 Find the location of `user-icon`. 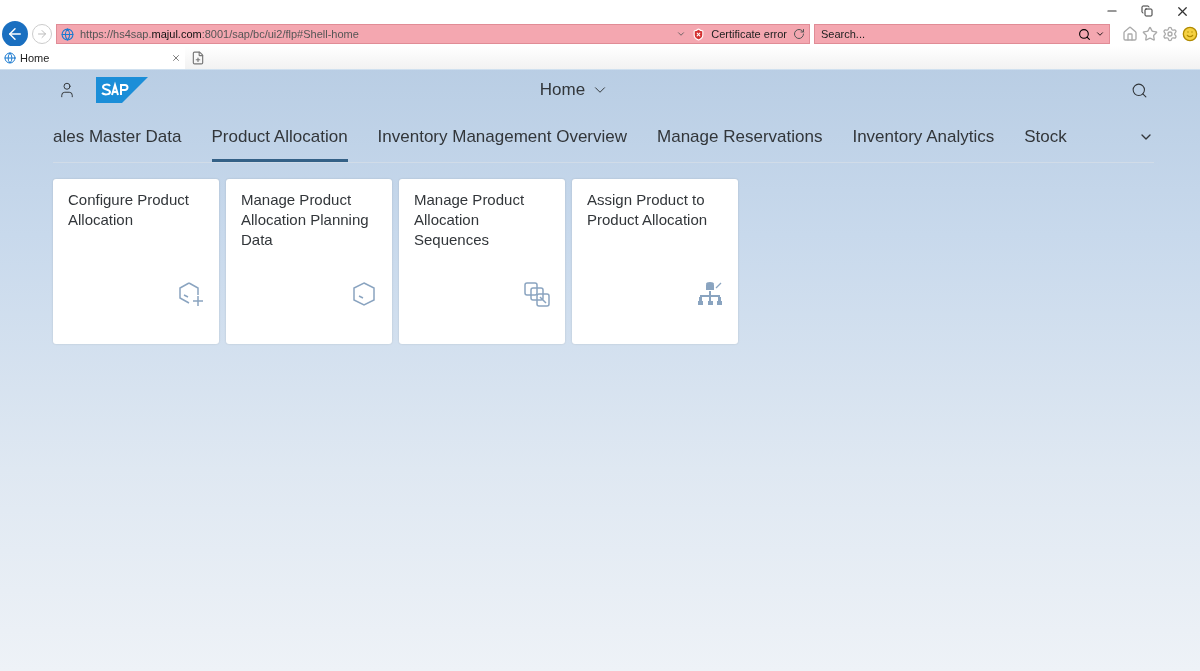

user-icon is located at coordinates (67, 90).